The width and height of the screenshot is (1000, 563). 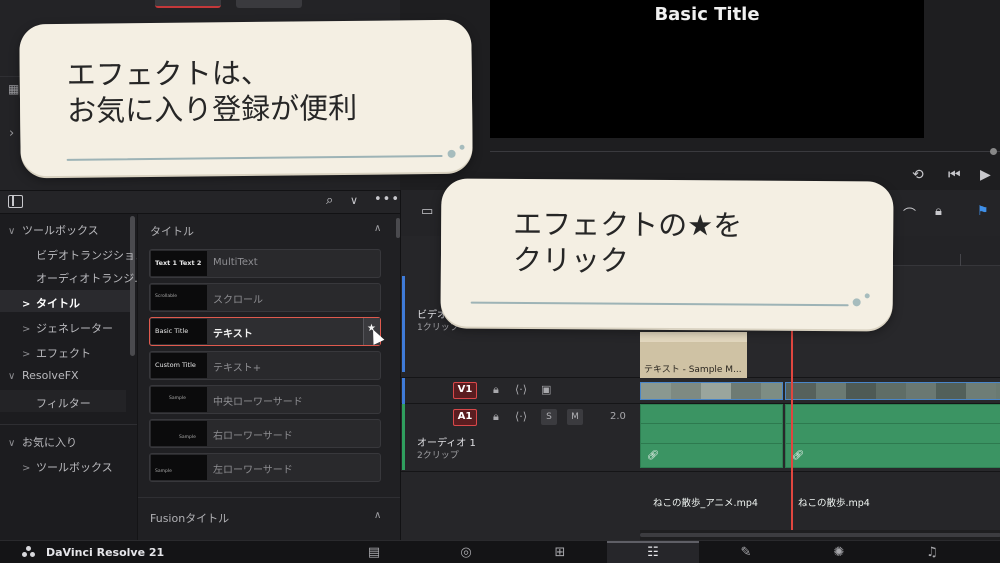 I want to click on effect-label: 右ローワーサード, so click(x=253, y=436).